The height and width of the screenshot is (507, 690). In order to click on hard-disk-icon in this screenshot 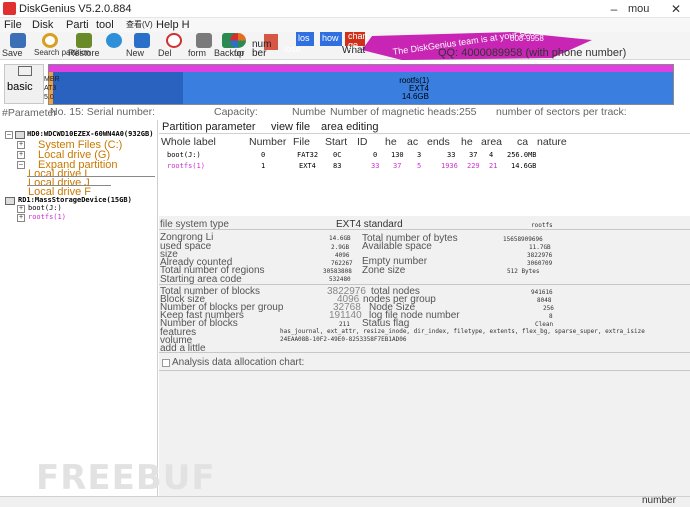, I will do `click(20, 135)`.